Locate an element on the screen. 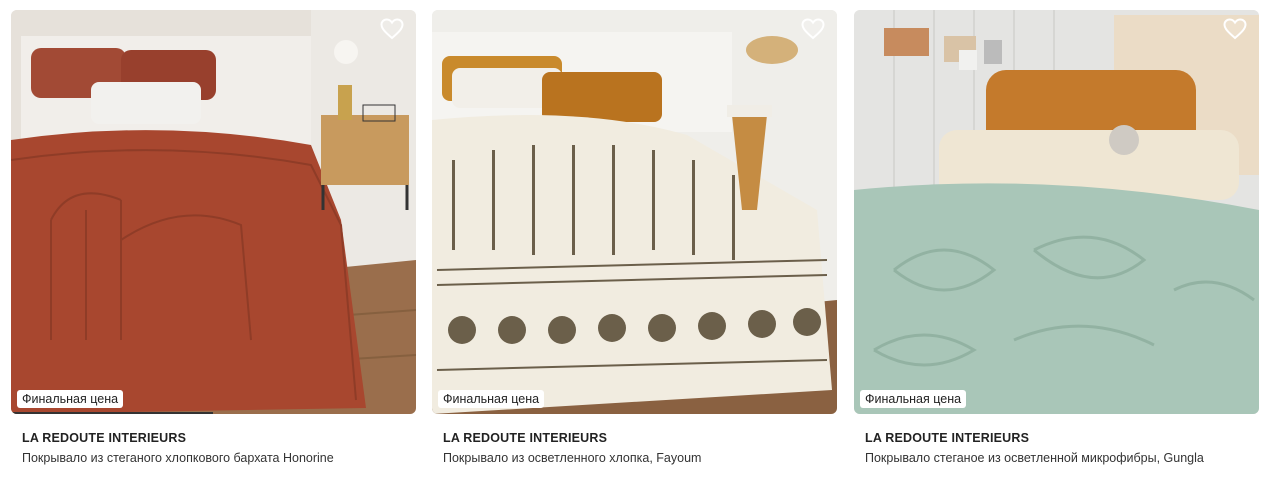 The height and width of the screenshot is (483, 1269). product-title: Покрывало из осветленного хлопка, Fayoum is located at coordinates (640, 458).